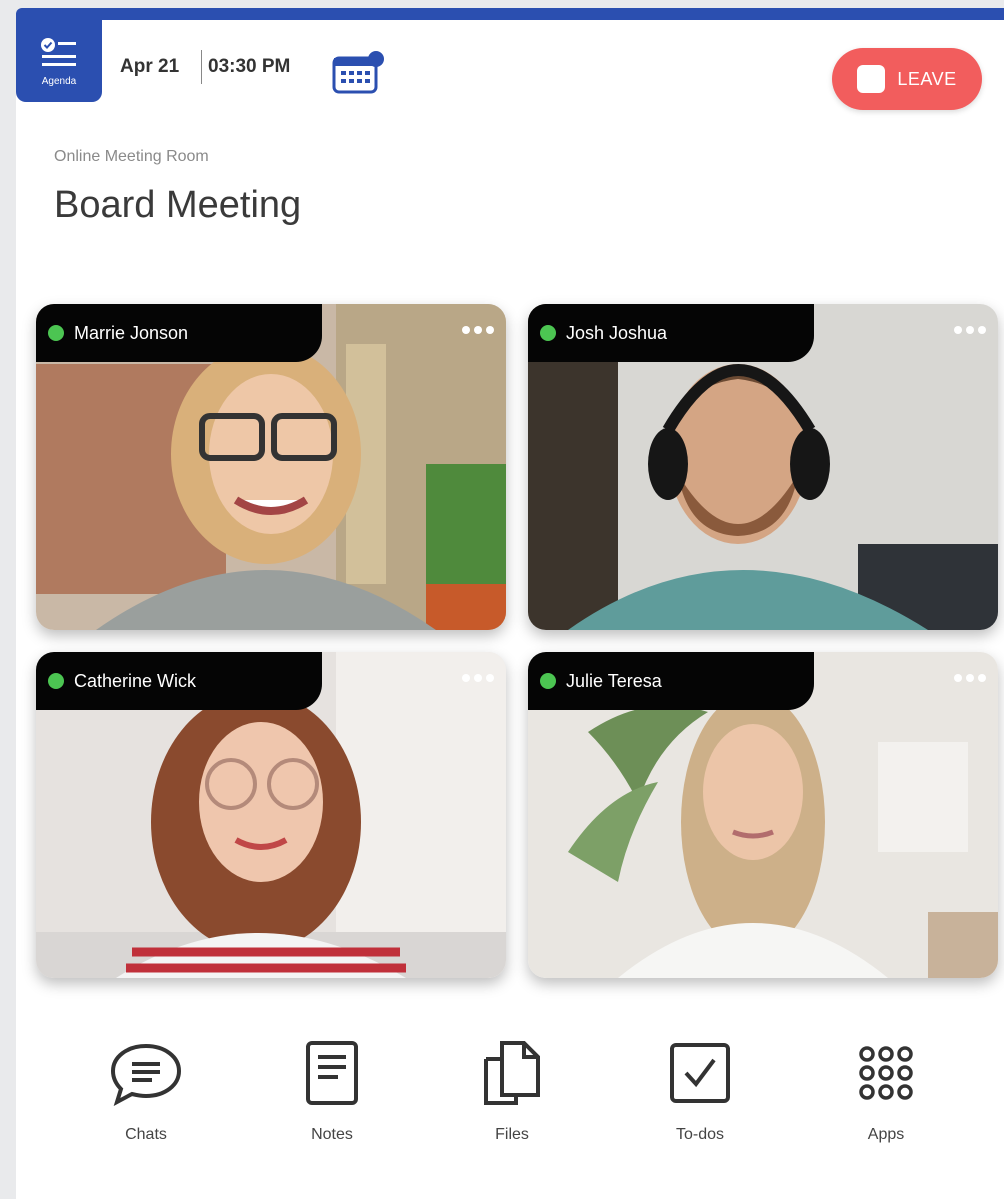 The image size is (1004, 1199). What do you see at coordinates (332, 1073) in the screenshot?
I see `notes-icon` at bounding box center [332, 1073].